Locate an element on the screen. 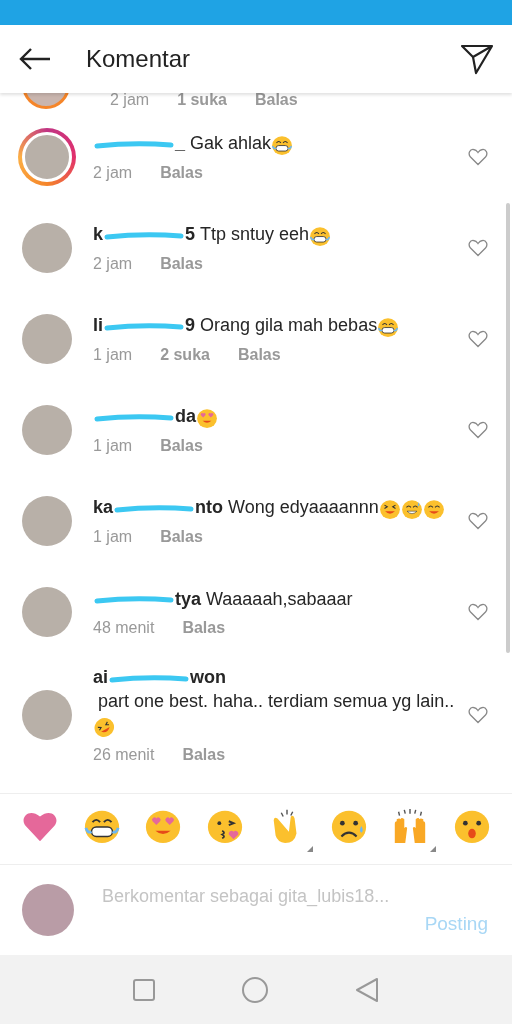  username: tya is located at coordinates (188, 598).